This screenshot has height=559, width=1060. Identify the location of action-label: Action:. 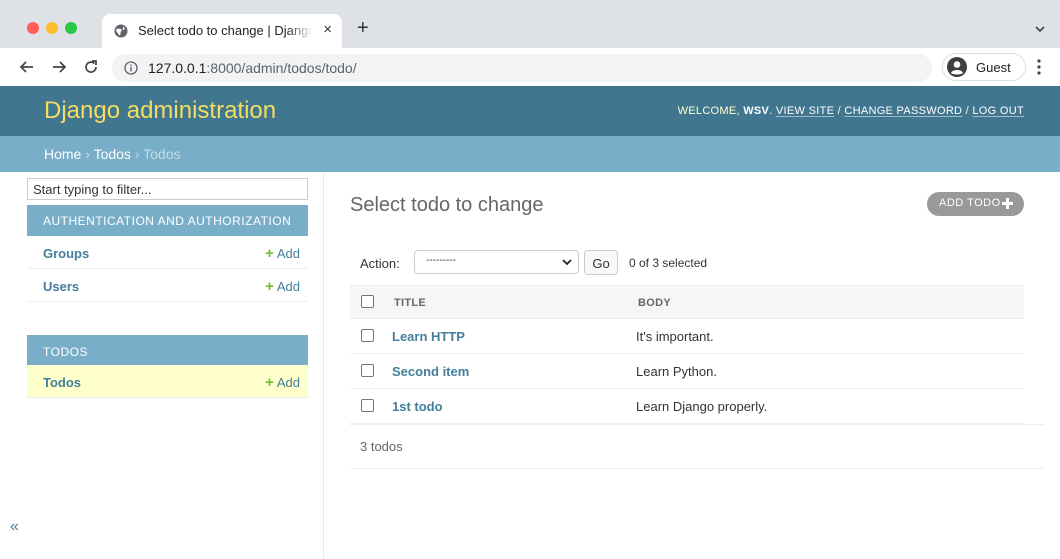
(380, 263).